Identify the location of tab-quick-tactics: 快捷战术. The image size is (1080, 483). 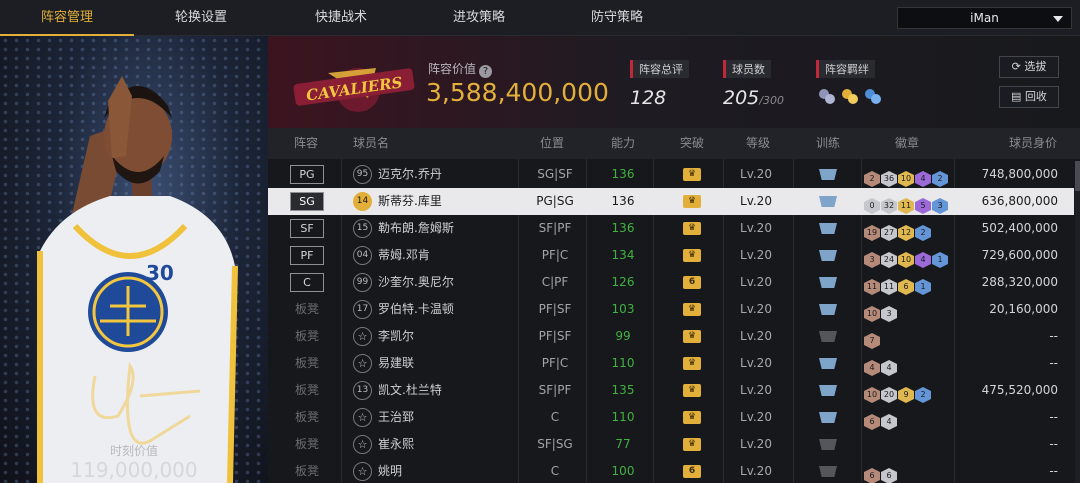
(341, 18).